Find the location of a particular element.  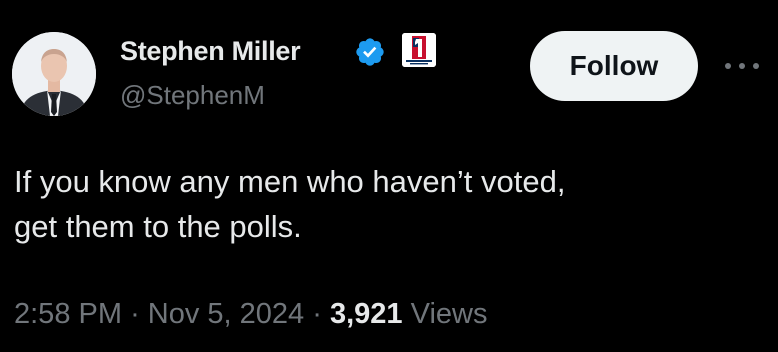

tweet-text-line: If you know any men who haven’t voted, is located at coordinates (290, 181).